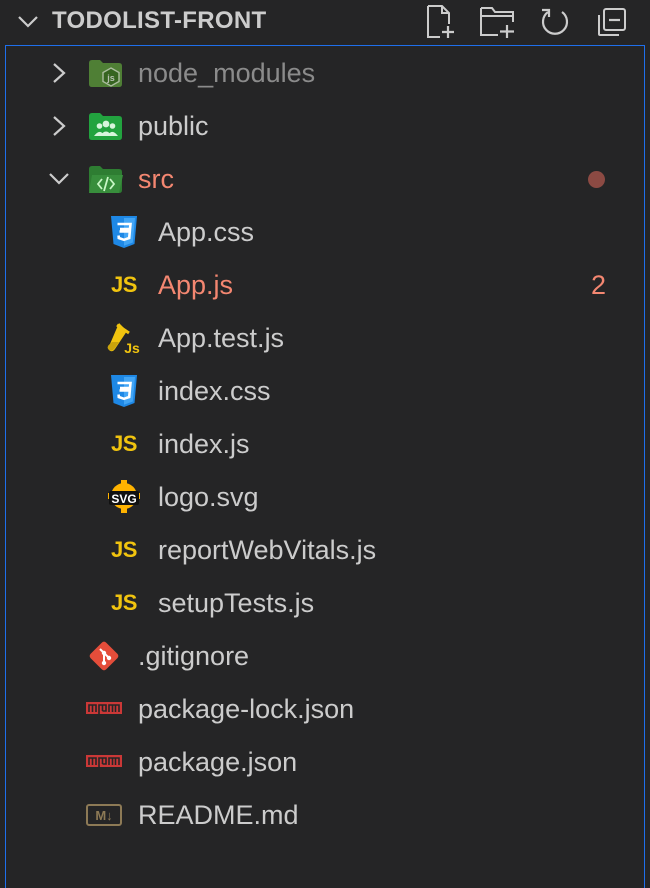 Image resolution: width=650 pixels, height=888 pixels. Describe the element at coordinates (325, 232) in the screenshot. I see `tree-item-app-css: App.css` at that location.